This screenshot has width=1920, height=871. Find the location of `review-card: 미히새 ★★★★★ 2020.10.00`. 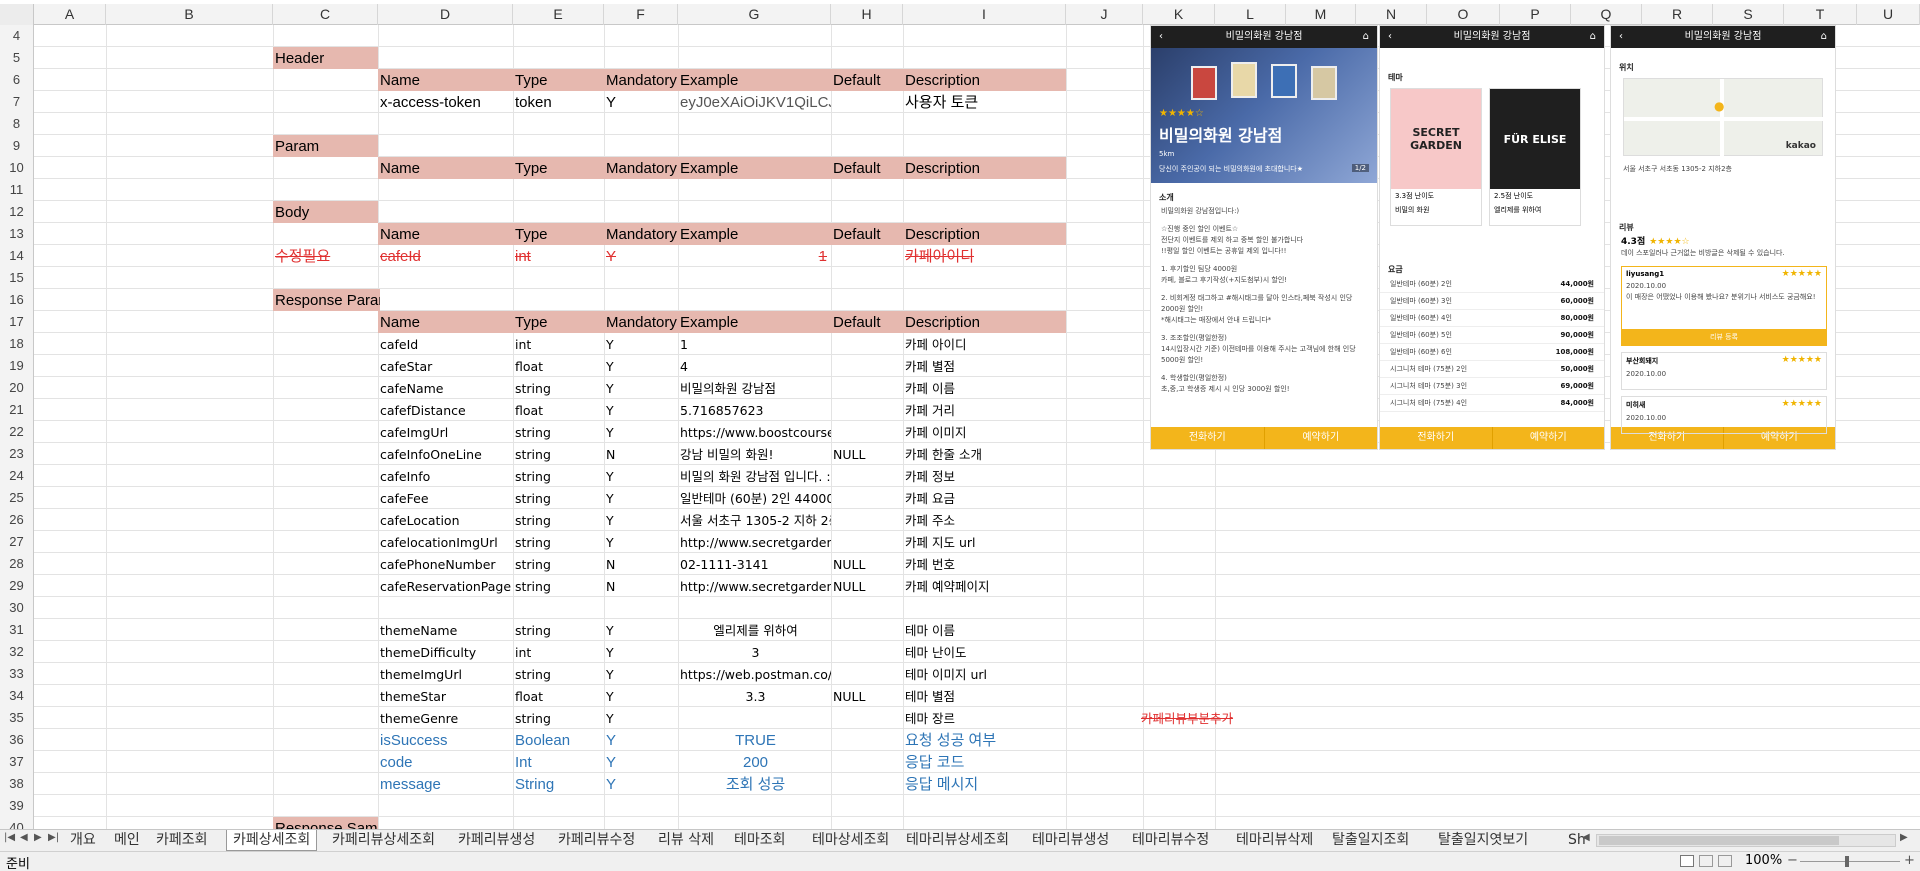

review-card: 미히새 ★★★★★ 2020.10.00 is located at coordinates (1724, 415).